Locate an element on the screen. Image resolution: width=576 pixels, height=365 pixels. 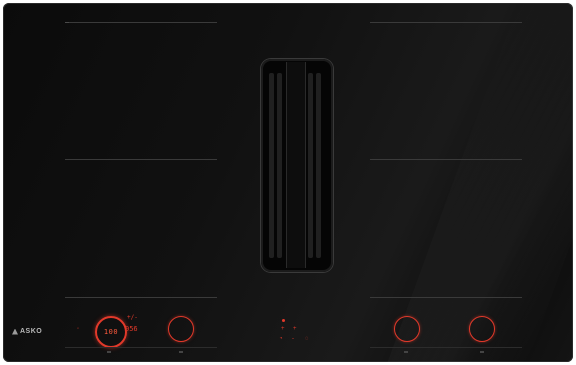
timer-value: 100 is located at coordinates (111, 332).